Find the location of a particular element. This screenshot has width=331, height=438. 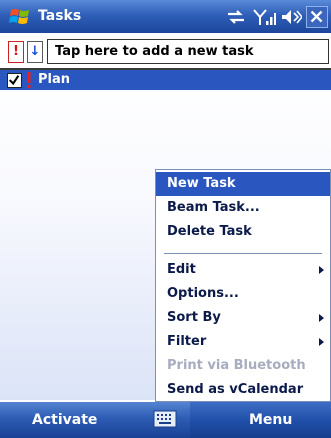

menu-softkey: Menu is located at coordinates (270, 420).